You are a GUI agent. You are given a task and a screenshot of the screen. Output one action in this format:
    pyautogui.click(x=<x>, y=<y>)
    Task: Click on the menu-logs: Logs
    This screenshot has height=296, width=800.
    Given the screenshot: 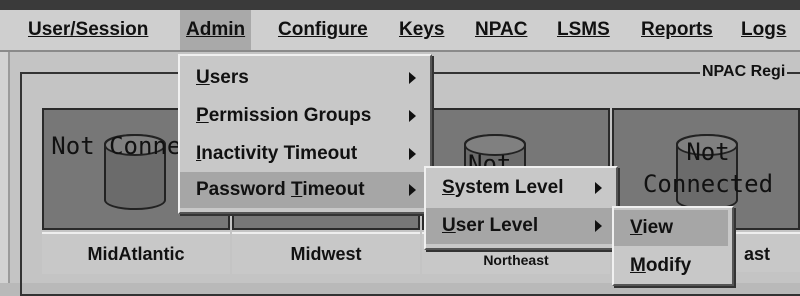 What is the action you would take?
    pyautogui.click(x=763, y=30)
    